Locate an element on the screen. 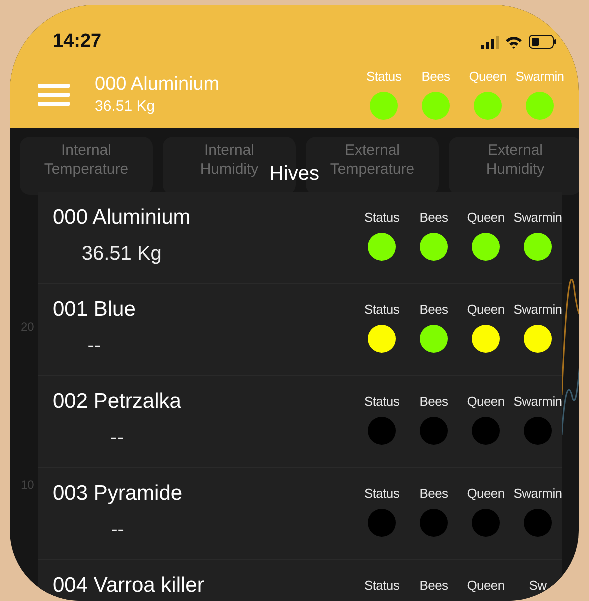 This screenshot has width=589, height=601. hive-name: 003 Pyramide is located at coordinates (118, 494).